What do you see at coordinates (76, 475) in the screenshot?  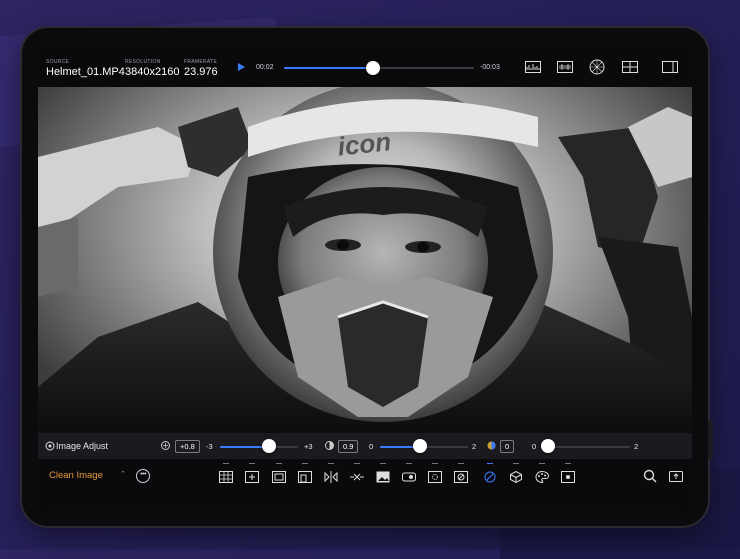 I see `preset-selector: Clean Image` at bounding box center [76, 475].